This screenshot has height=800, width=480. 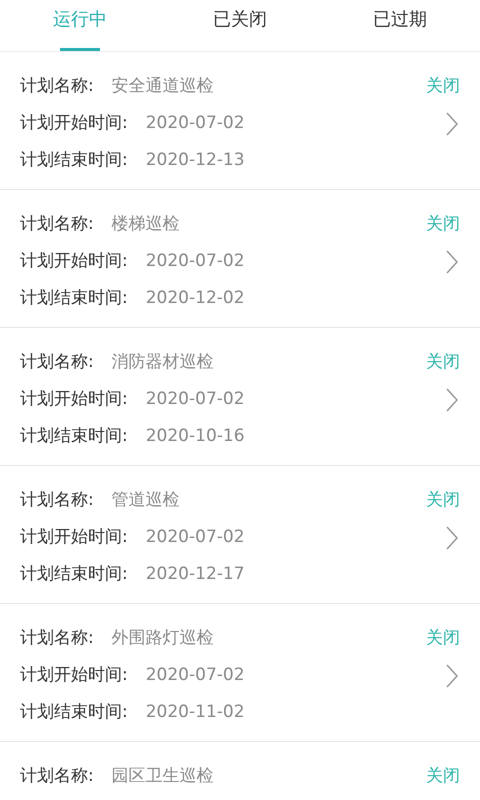 What do you see at coordinates (195, 436) in the screenshot?
I see `field-value: 2020-10-16` at bounding box center [195, 436].